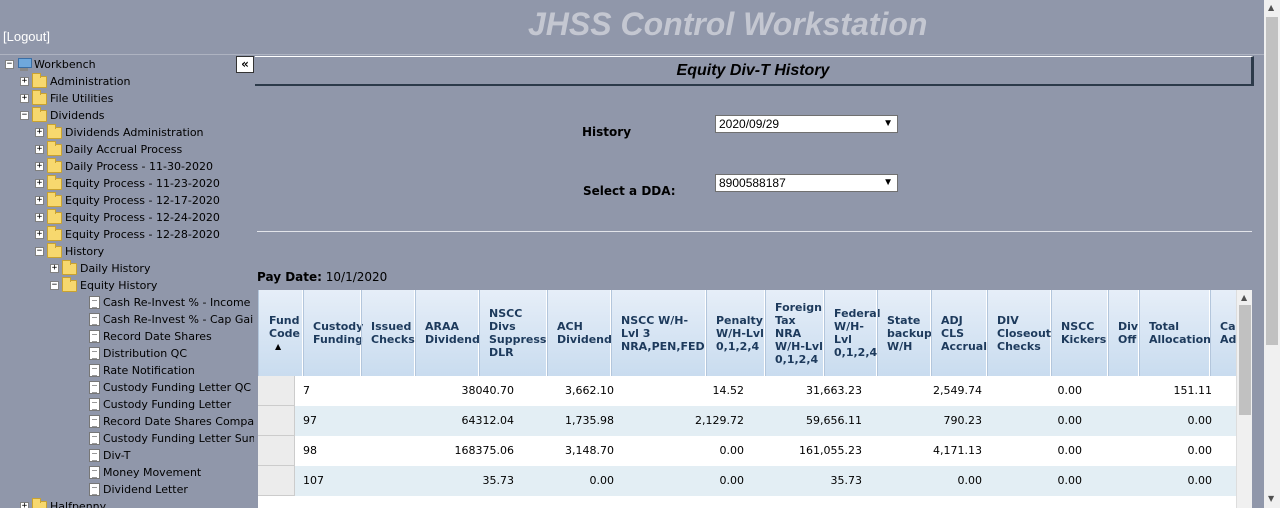 This screenshot has width=1280, height=508. Describe the element at coordinates (245, 64) in the screenshot. I see `collapse-sidebar-button: «` at that location.